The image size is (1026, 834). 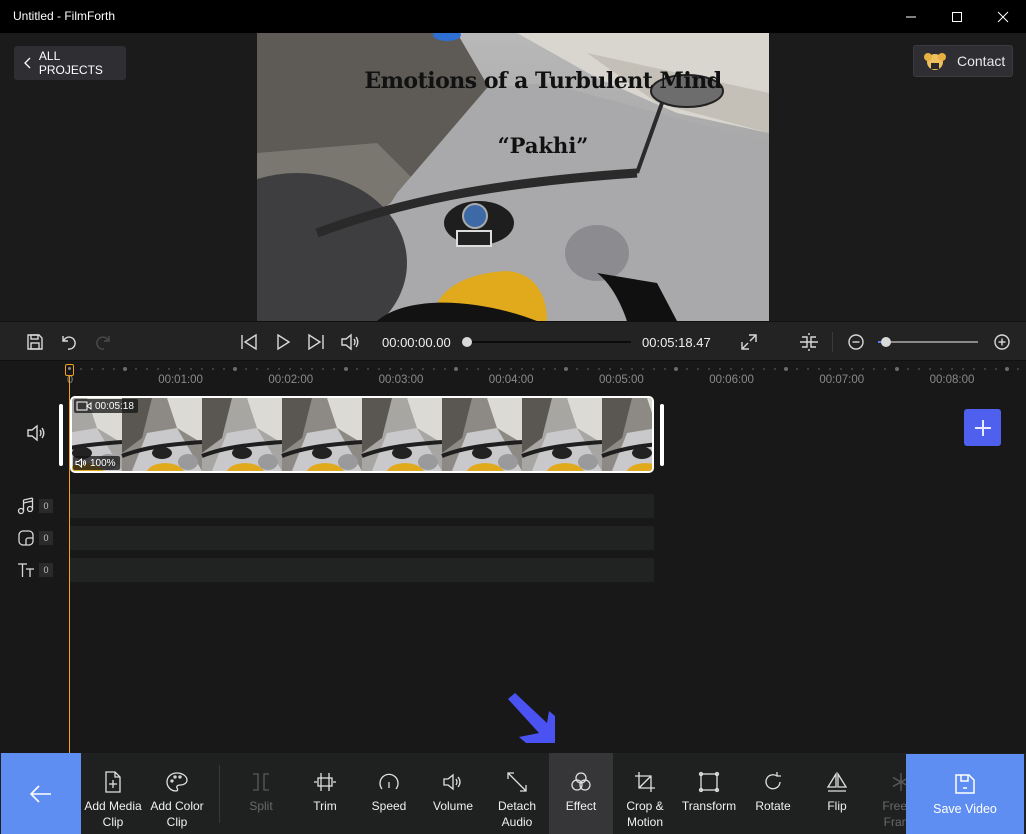 I want to click on text-track-button, so click(x=26, y=570).